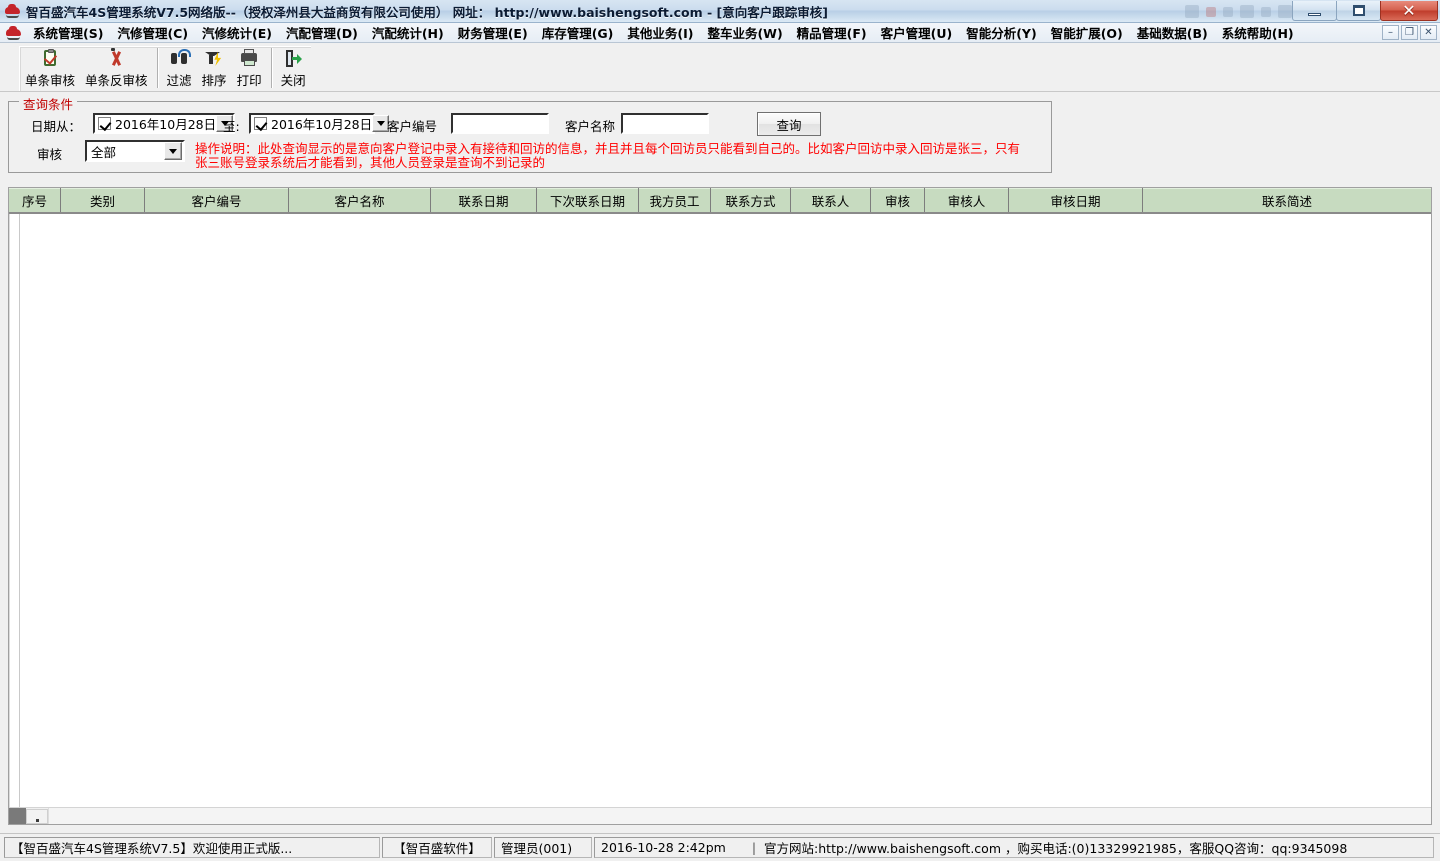 The width and height of the screenshot is (1440, 861). What do you see at coordinates (832, 32) in the screenshot?
I see `menu-item-boutique: 精品管理(F)` at bounding box center [832, 32].